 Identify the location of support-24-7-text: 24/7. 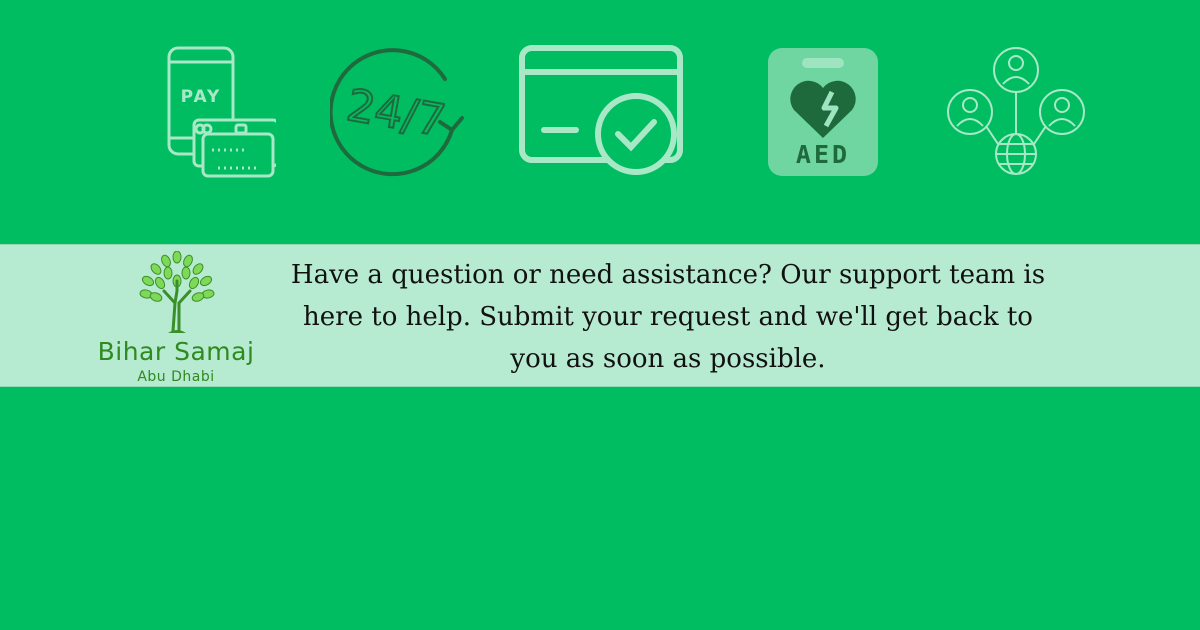
(396, 113).